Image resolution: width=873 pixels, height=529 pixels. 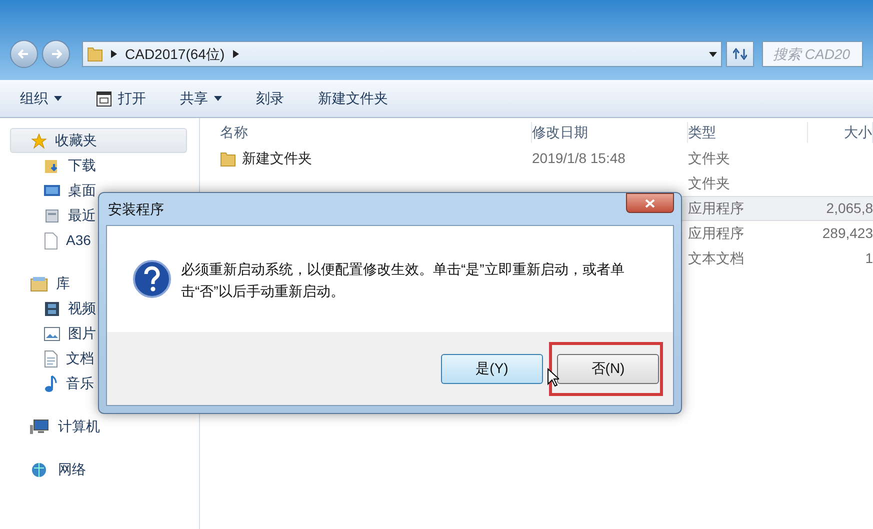 I want to click on file-date: 2019/1/8 15:48, so click(x=579, y=158).